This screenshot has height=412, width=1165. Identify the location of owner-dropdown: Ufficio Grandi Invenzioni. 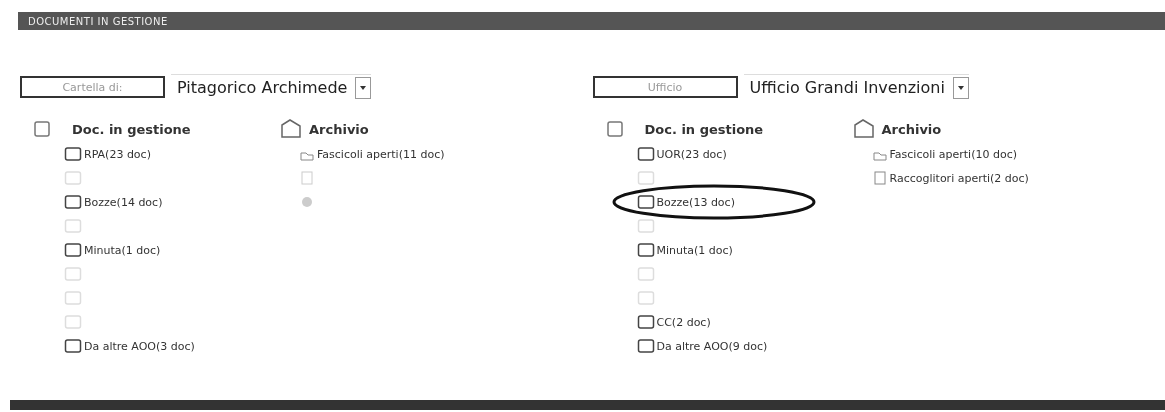
(856, 87).